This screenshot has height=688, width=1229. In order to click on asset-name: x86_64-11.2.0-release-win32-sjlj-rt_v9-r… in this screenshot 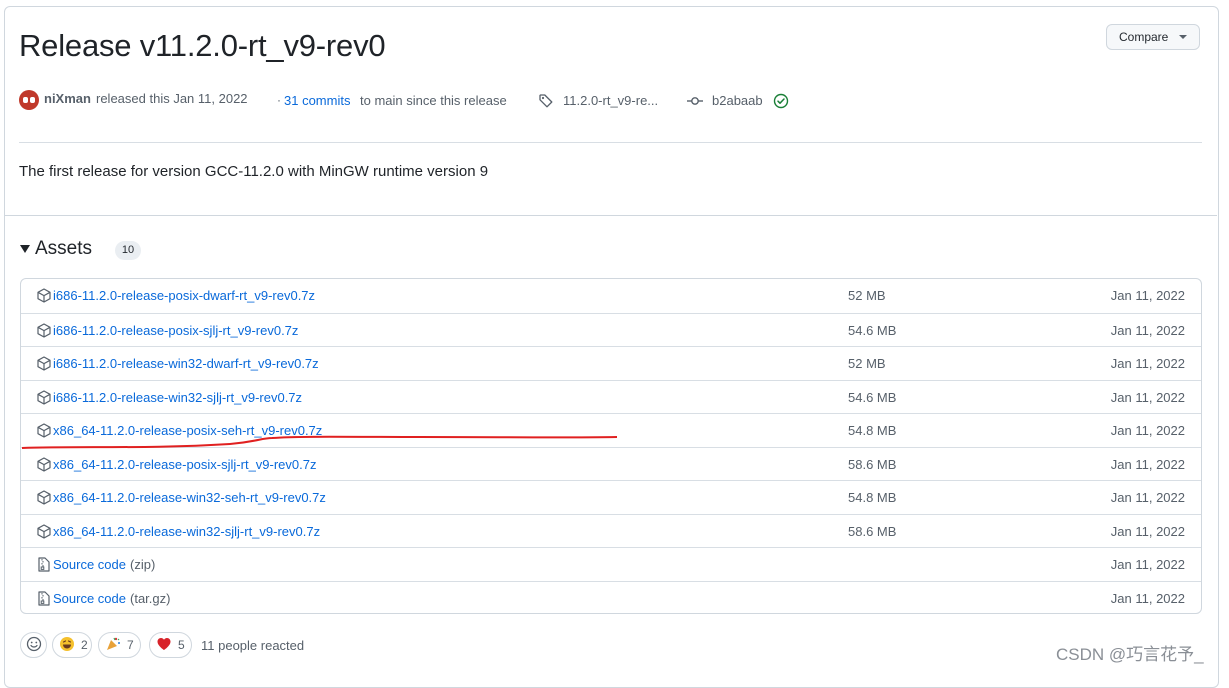, I will do `click(187, 531)`.